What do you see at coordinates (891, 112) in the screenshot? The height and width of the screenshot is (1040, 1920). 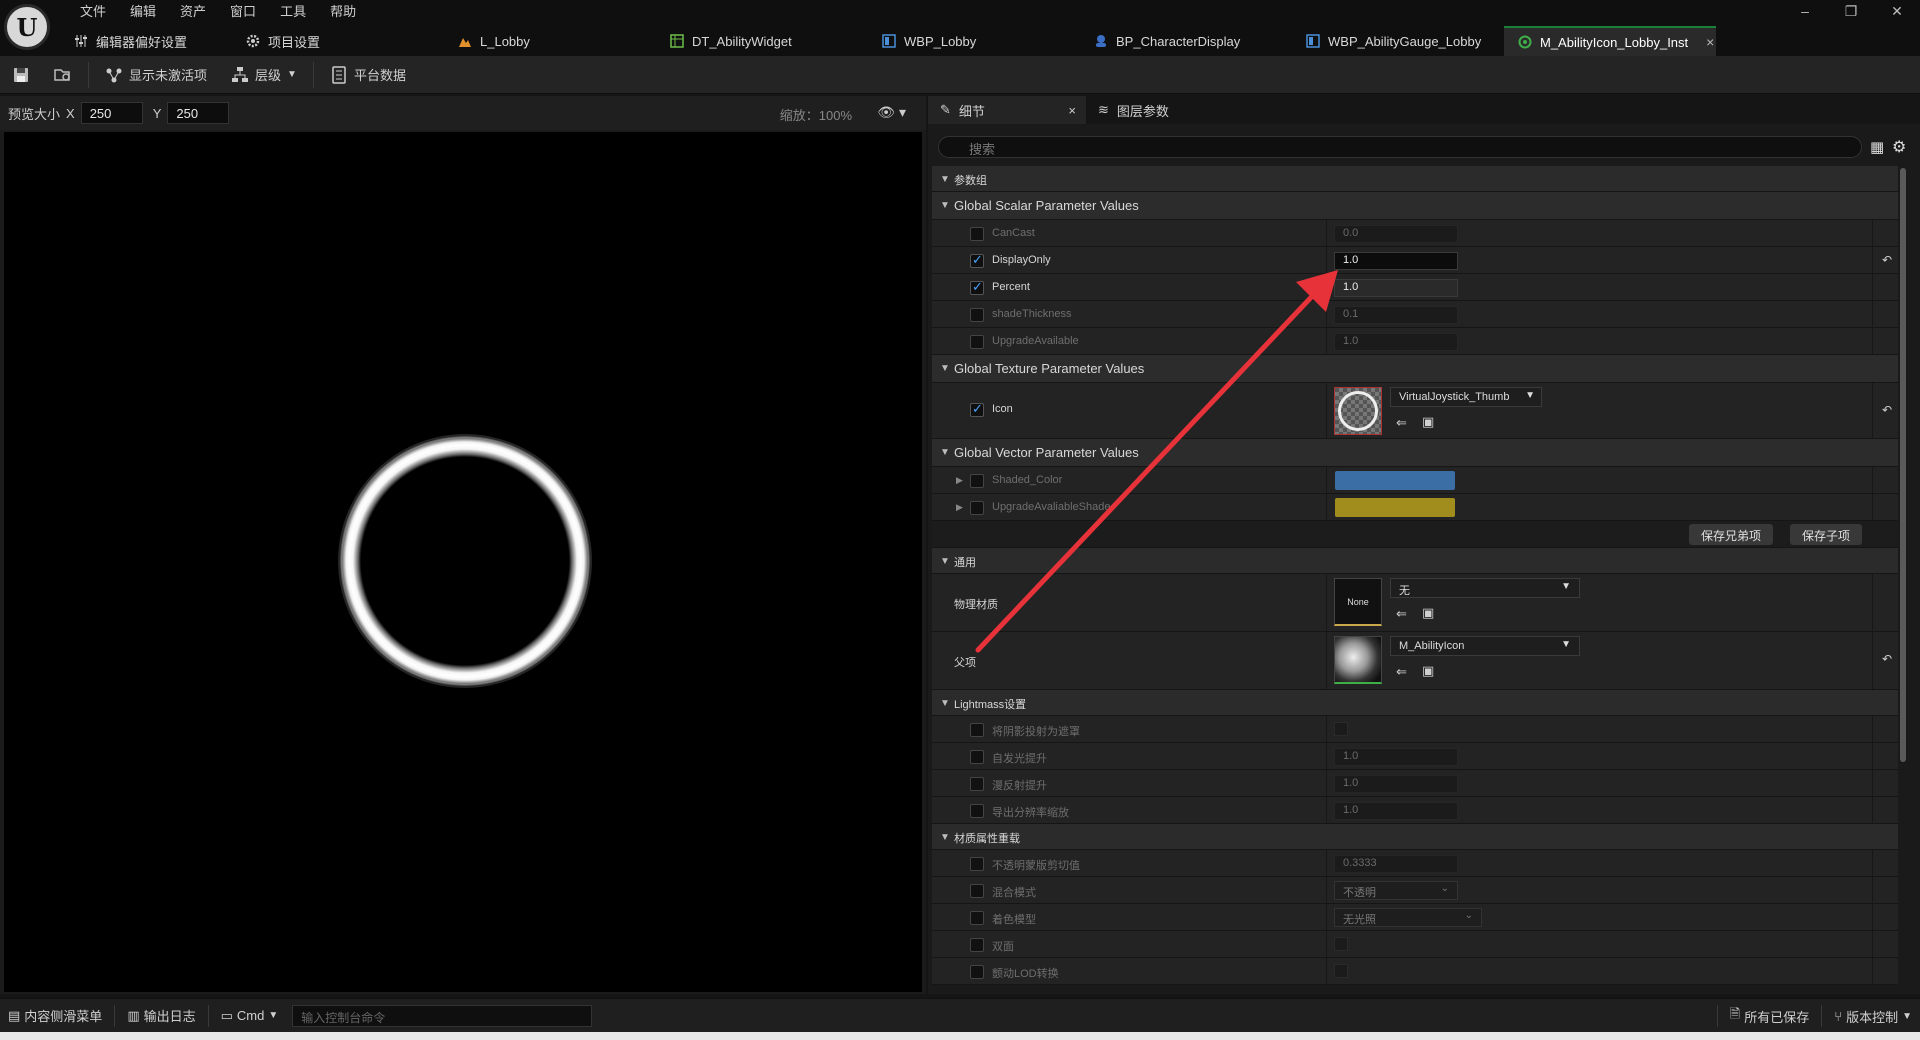 I see `visibility-eye-icon: 👁 ▾` at bounding box center [891, 112].